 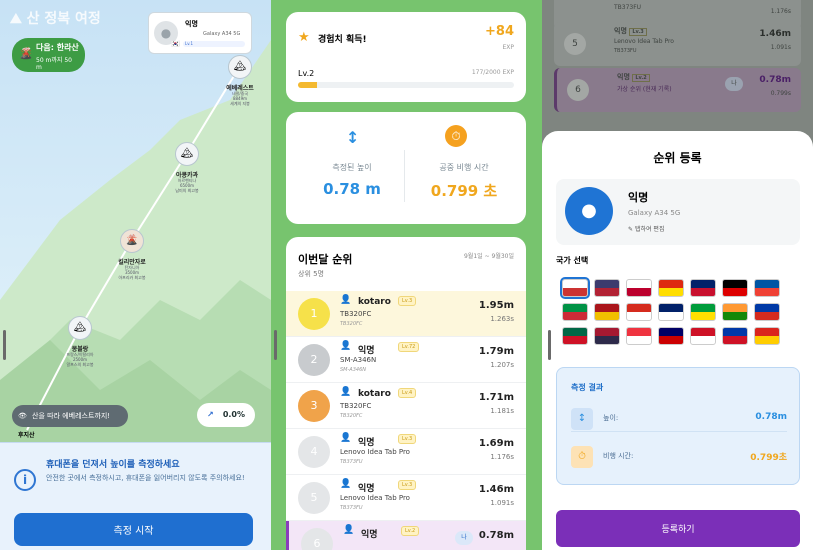 I want to click on time-label: 비행 시간:, so click(x=618, y=456).